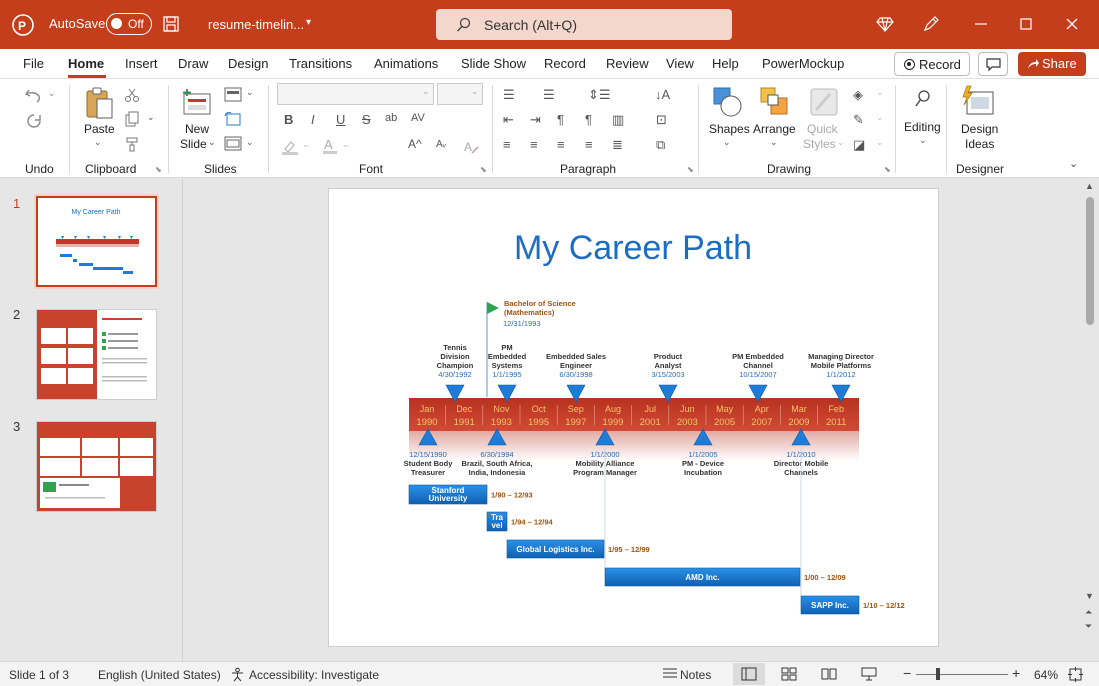  Describe the element at coordinates (415, 144) in the screenshot. I see `grow-font-icon: A^` at that location.